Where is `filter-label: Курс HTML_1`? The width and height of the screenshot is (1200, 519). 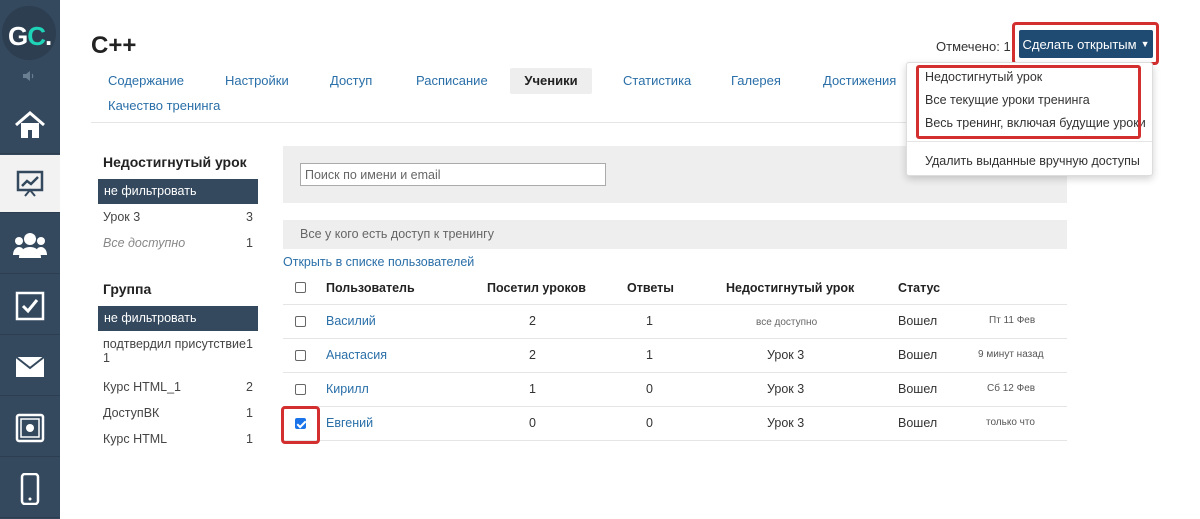
filter-label: Курс HTML_1 is located at coordinates (142, 387).